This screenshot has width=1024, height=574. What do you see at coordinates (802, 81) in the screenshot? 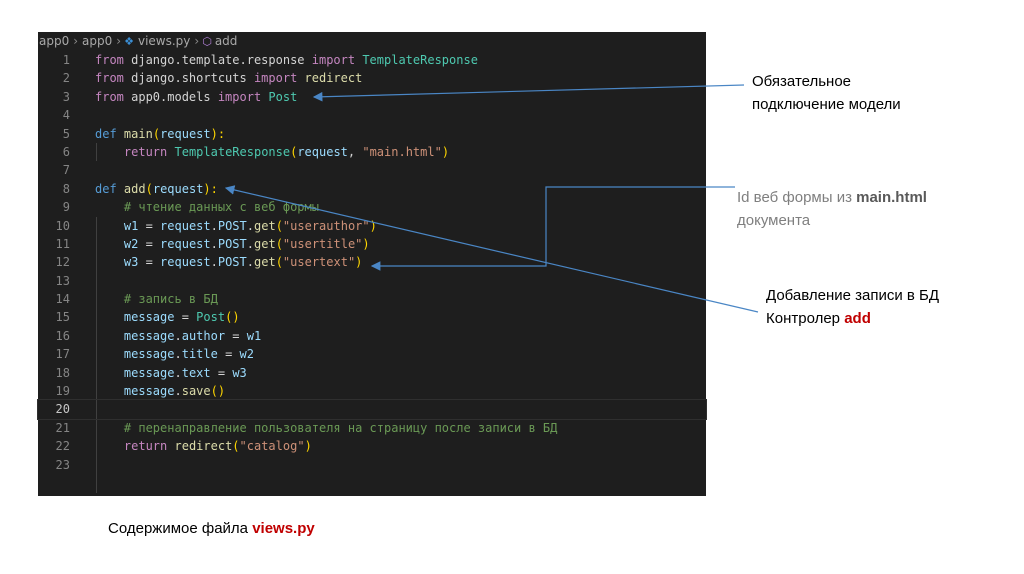
I see `note-line: Обязательное` at bounding box center [802, 81].